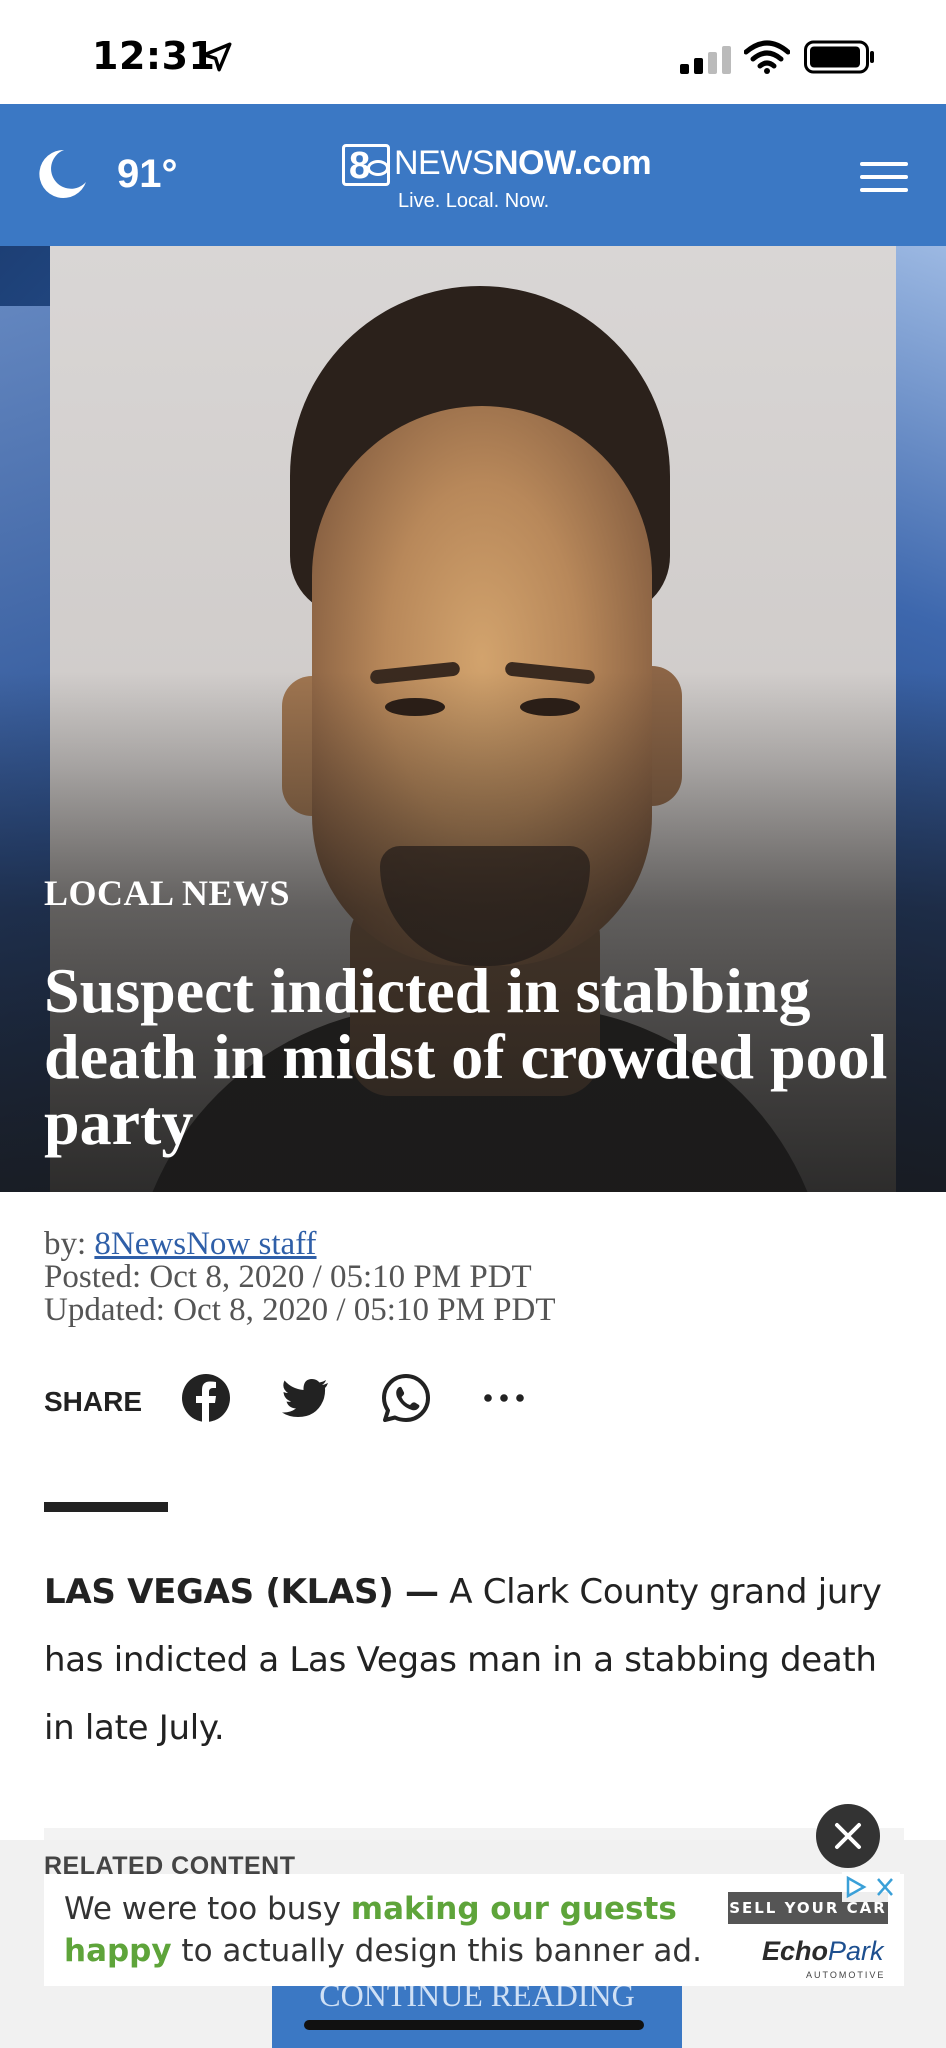 This screenshot has height=2048, width=946. What do you see at coordinates (366, 165) in the screenshot?
I see `logo-badge: 8` at bounding box center [366, 165].